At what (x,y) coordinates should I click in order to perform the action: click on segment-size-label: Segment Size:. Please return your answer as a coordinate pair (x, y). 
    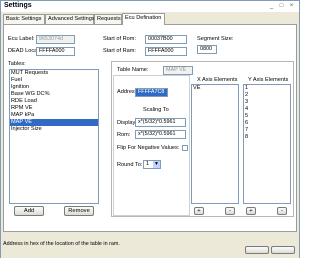
    Looking at the image, I should click on (215, 39).